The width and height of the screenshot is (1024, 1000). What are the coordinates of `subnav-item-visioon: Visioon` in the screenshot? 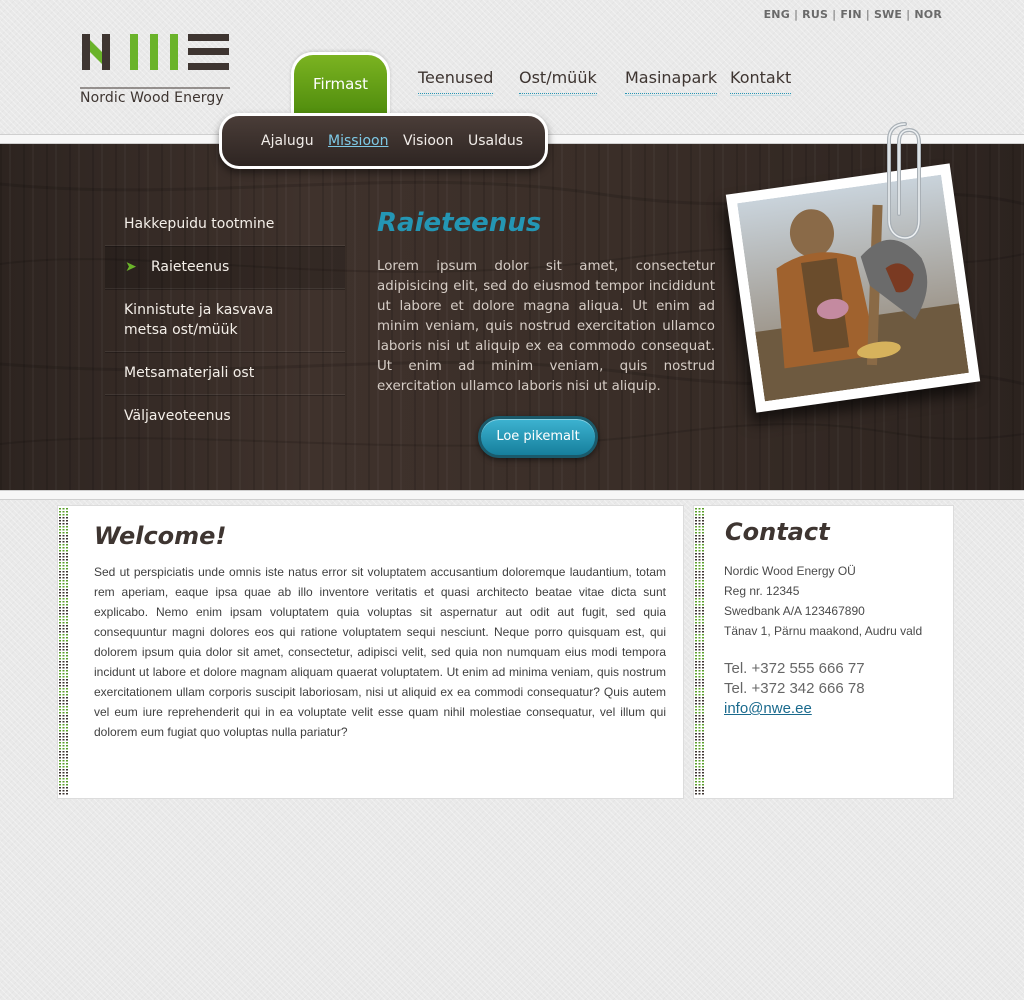 It's located at (428, 141).